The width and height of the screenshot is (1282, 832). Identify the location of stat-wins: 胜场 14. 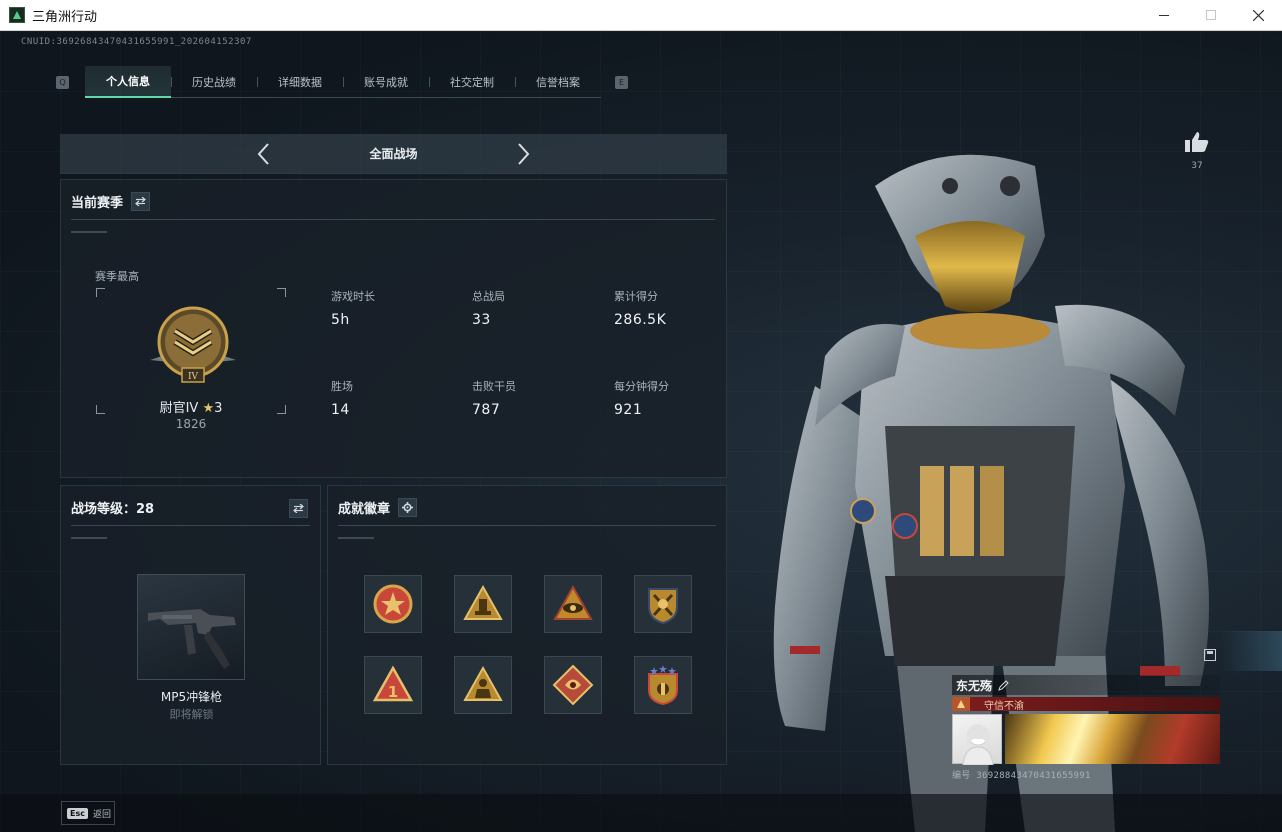
(342, 398).